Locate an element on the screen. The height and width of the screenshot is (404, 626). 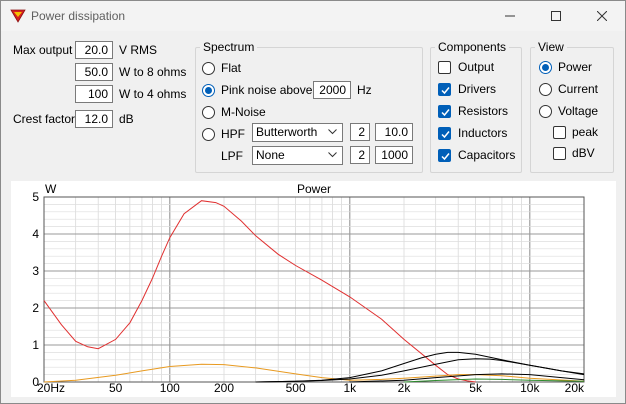
pink-noise-freq-field: 2000 is located at coordinates (332, 90).